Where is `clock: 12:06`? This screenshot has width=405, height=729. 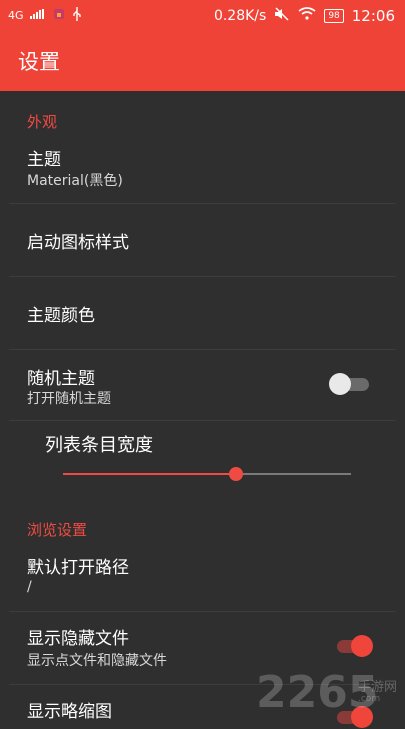
clock: 12:06 is located at coordinates (373, 15).